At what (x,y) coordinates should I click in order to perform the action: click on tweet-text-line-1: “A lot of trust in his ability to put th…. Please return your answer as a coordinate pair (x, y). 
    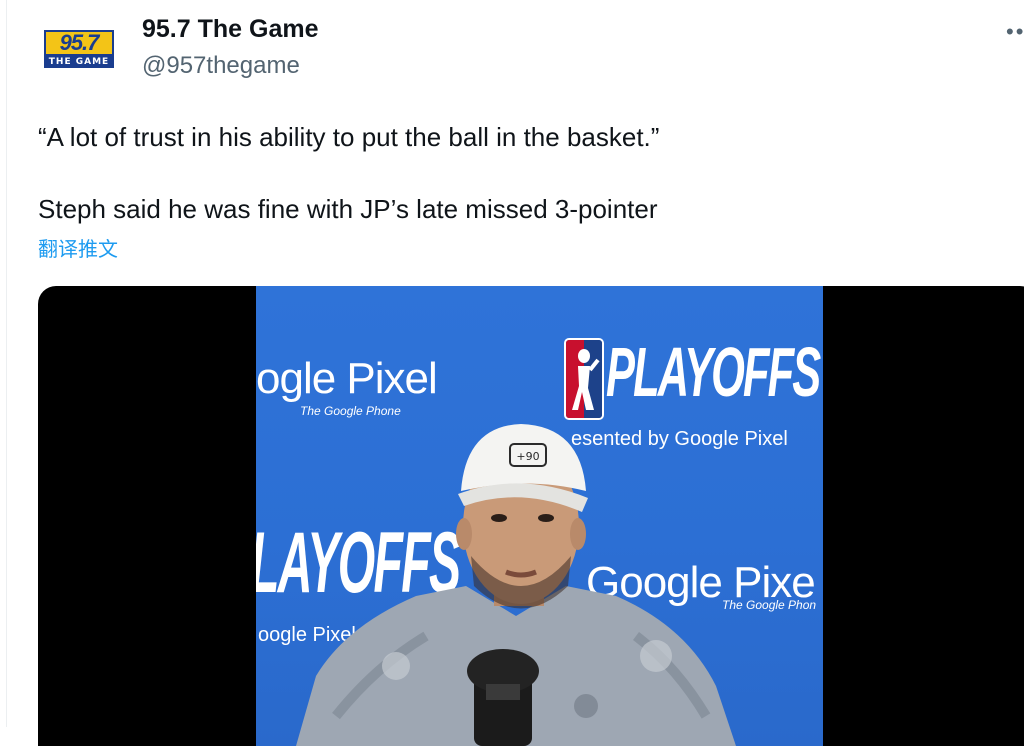
    Looking at the image, I should click on (349, 137).